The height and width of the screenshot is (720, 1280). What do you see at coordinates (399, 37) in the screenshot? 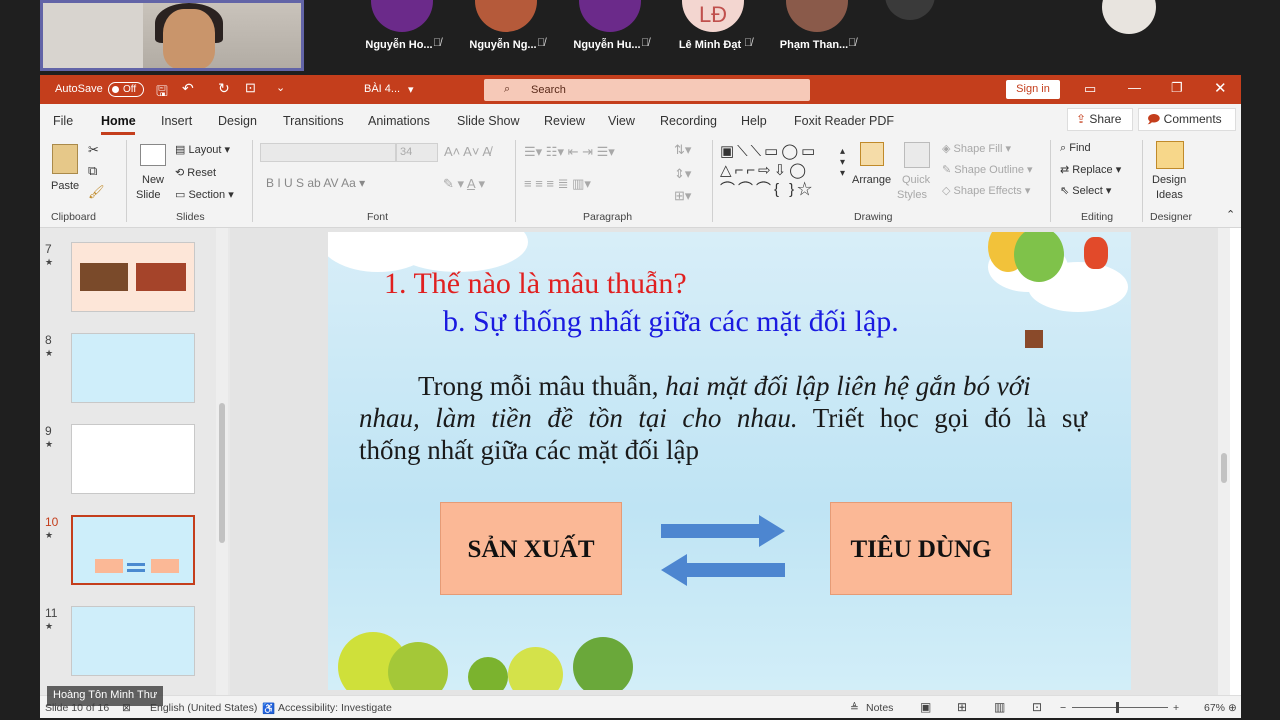
I see `participant-tile: Nguyễn Ho... 🎙̸` at bounding box center [399, 37].